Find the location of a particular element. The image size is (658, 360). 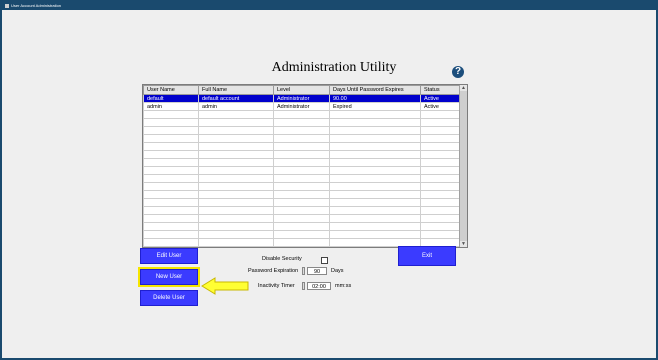

table-cell: default account is located at coordinates (236, 98).